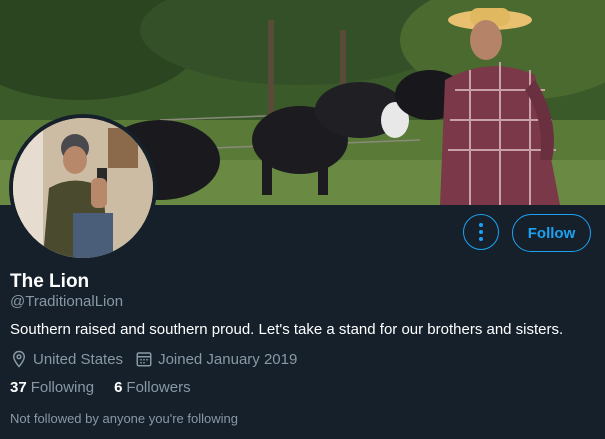 The width and height of the screenshot is (605, 439). I want to click on calendar-icon, so click(144, 359).